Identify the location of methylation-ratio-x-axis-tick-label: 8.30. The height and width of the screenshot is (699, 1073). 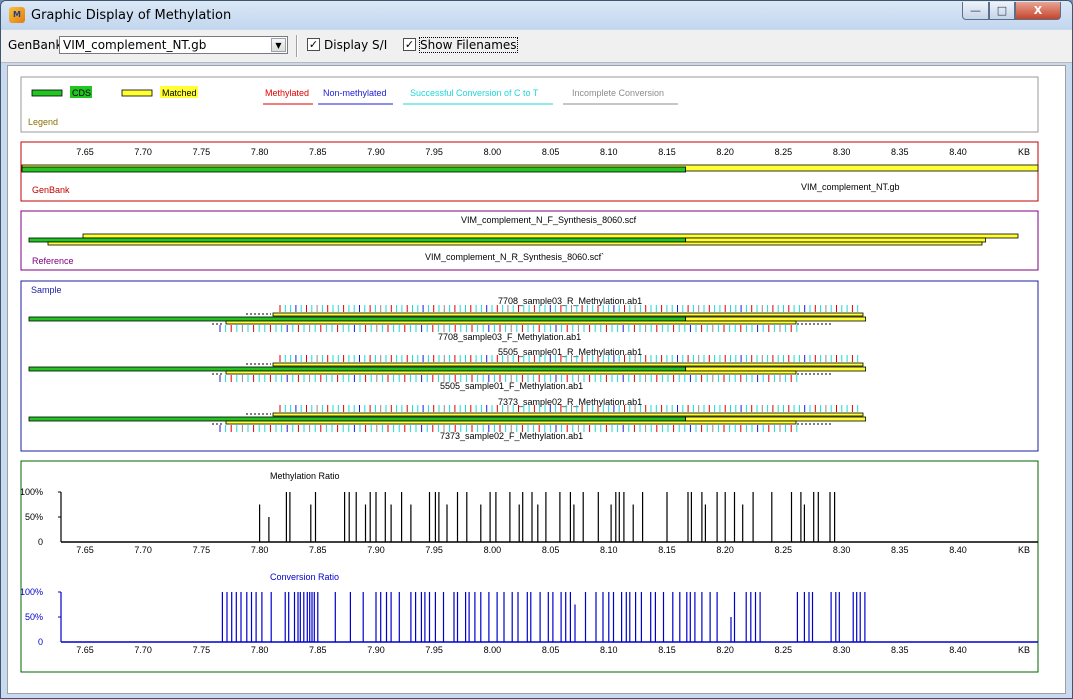
(842, 550).